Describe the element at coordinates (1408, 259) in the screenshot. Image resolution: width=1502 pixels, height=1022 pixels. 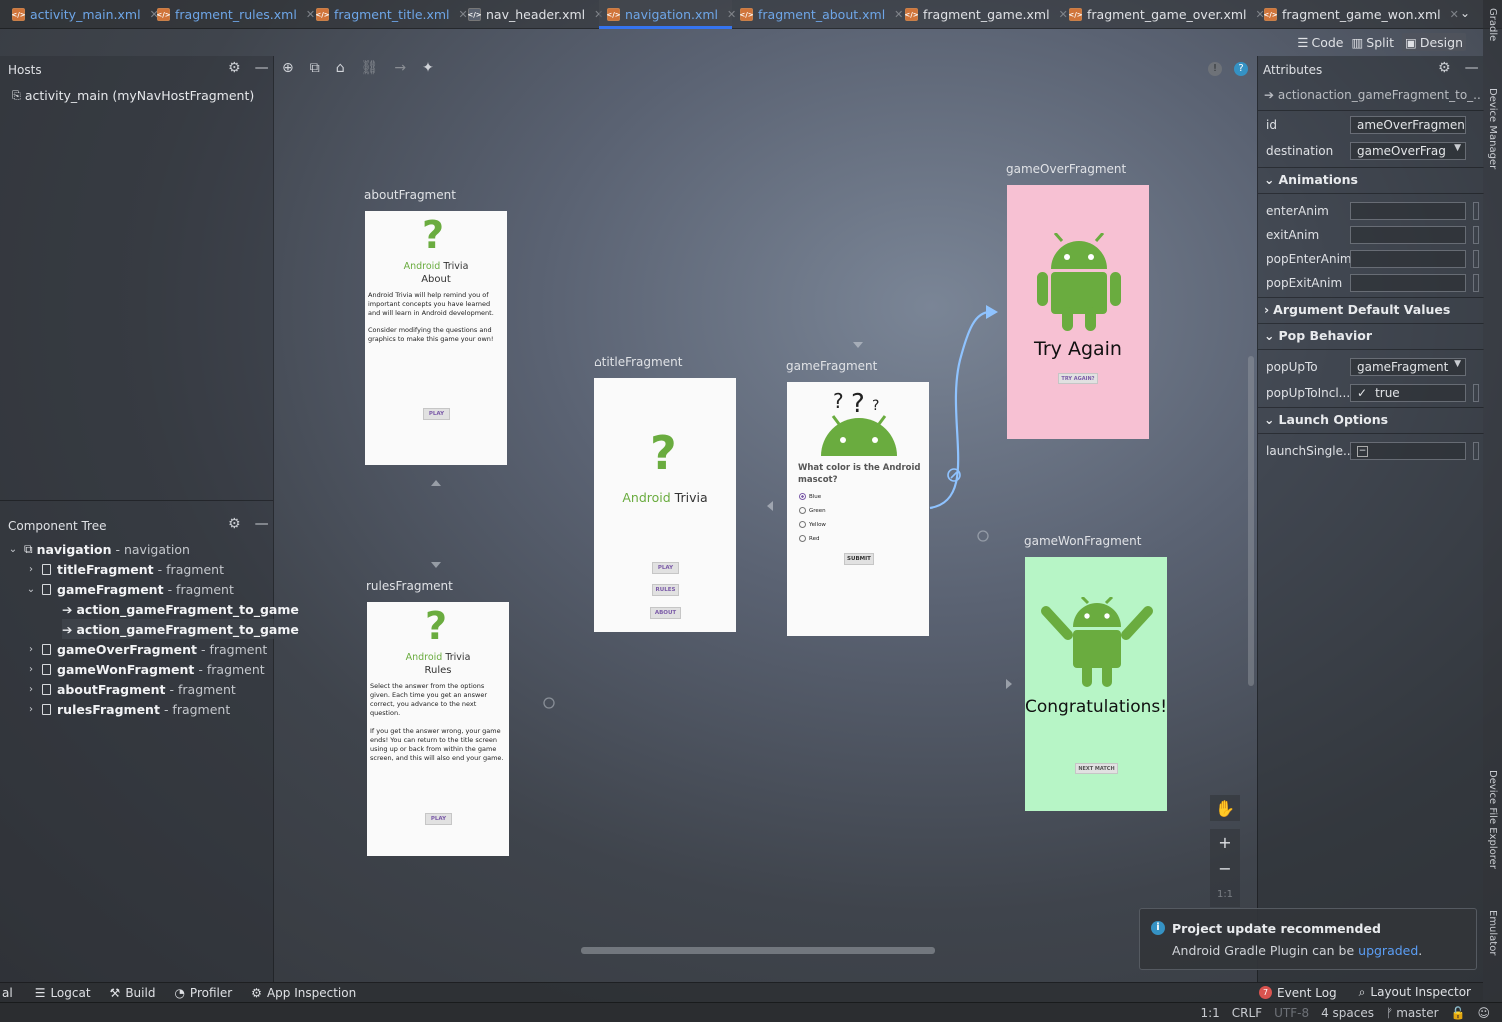
I see `attr-pop-enter-anim-field` at that location.